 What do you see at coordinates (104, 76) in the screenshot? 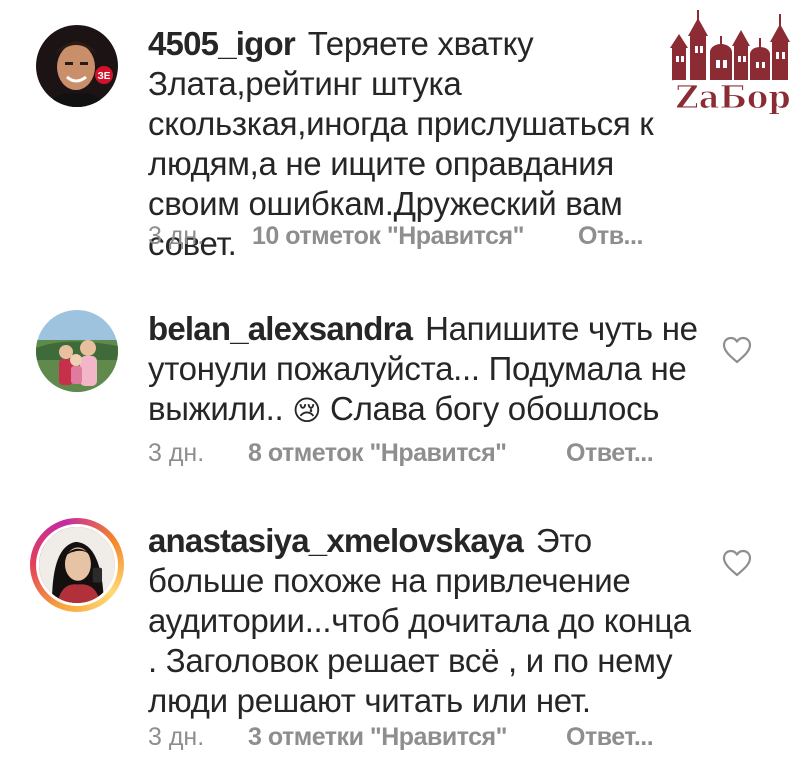
I see `svg-text: ЗЕ` at bounding box center [104, 76].